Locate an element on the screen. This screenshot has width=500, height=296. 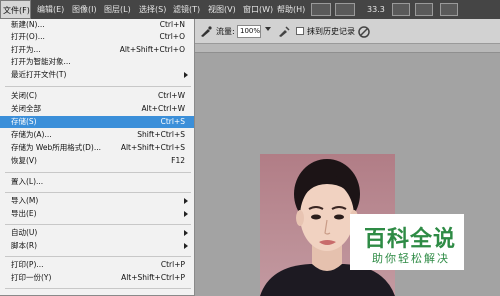
menu-item-label: 关闭(C) is located at coordinates (24, 95).